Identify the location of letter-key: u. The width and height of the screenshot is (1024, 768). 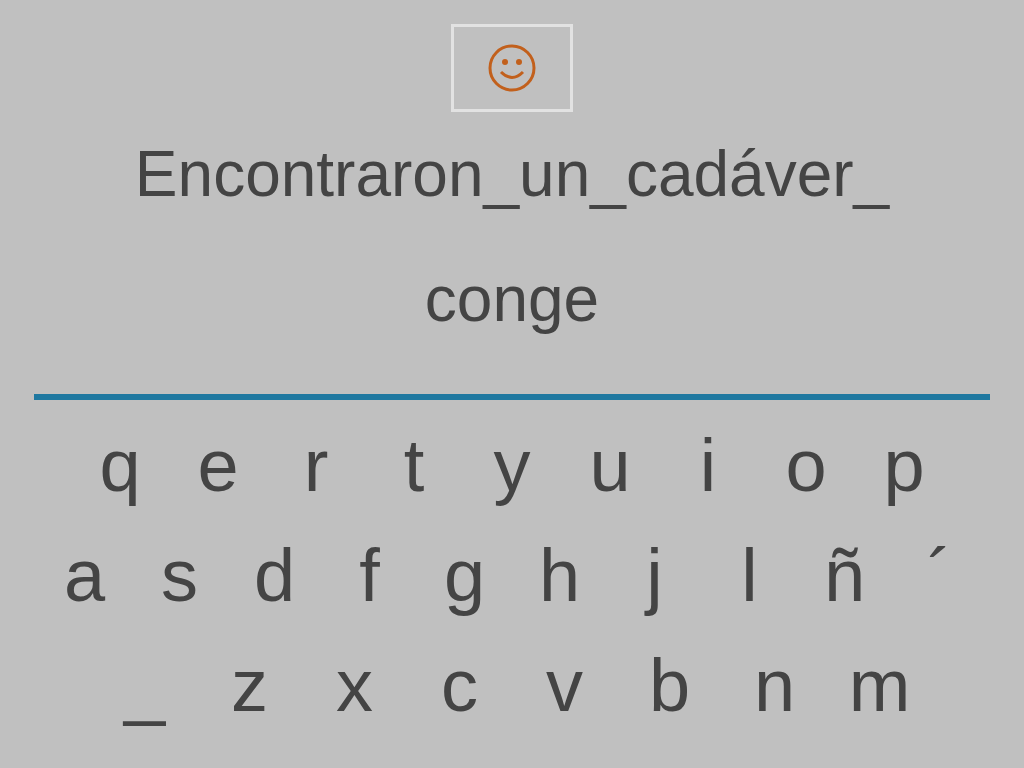
(610, 466).